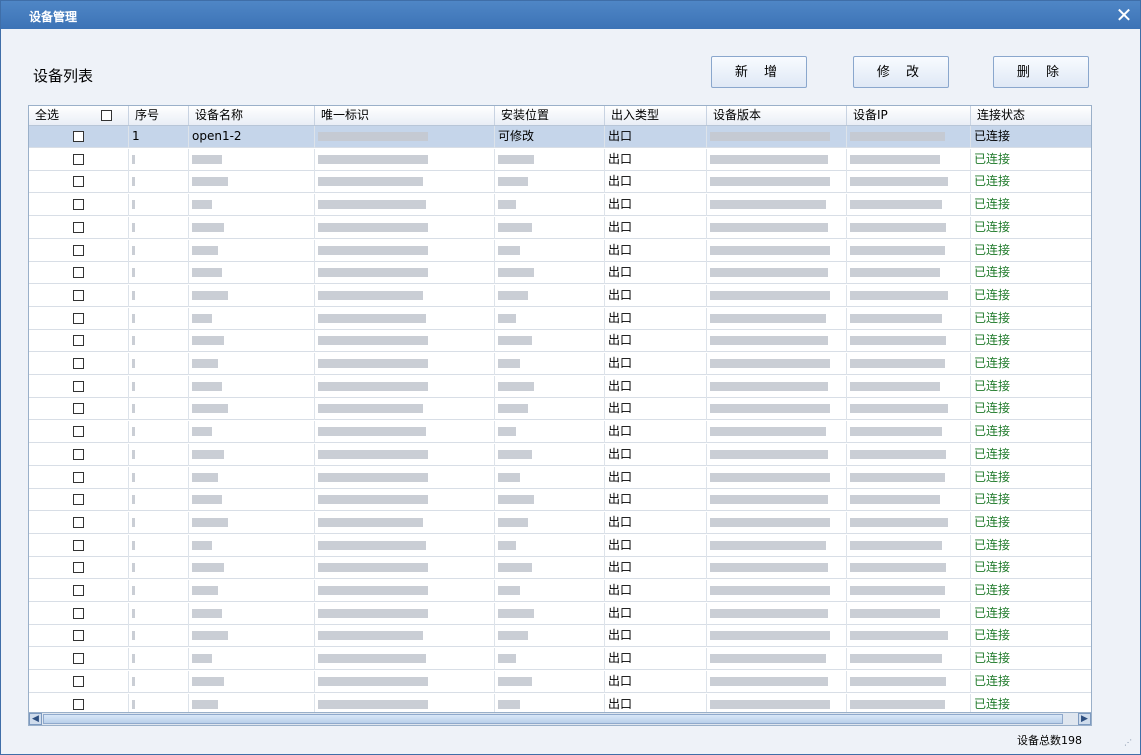 This screenshot has width=1141, height=755. What do you see at coordinates (35, 719) in the screenshot?
I see `arrow-left-icon: ◀` at bounding box center [35, 719].